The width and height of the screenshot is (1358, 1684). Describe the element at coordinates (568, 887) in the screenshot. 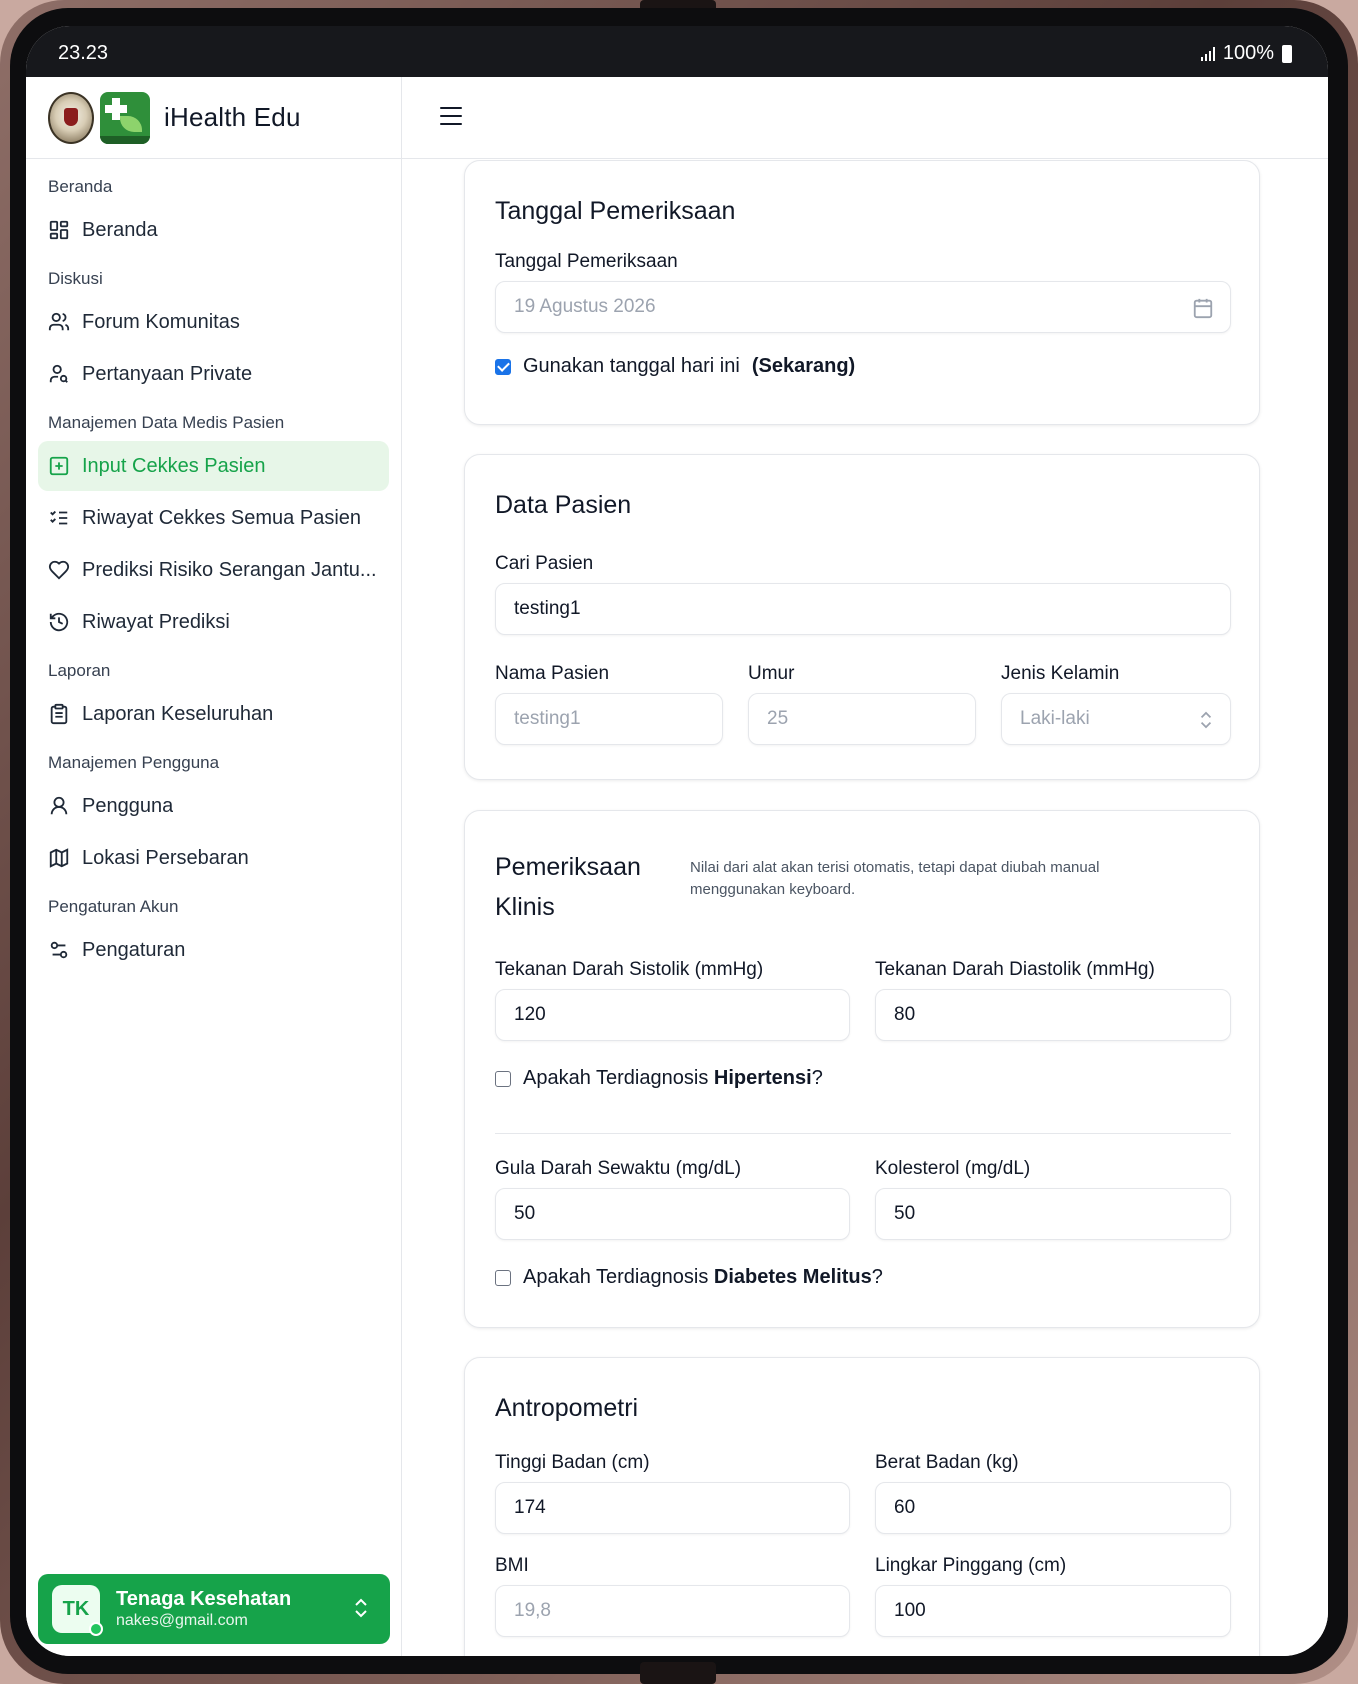

I see `pemeriksaan-klinis-title: Pemeriksaan Klinis` at that location.